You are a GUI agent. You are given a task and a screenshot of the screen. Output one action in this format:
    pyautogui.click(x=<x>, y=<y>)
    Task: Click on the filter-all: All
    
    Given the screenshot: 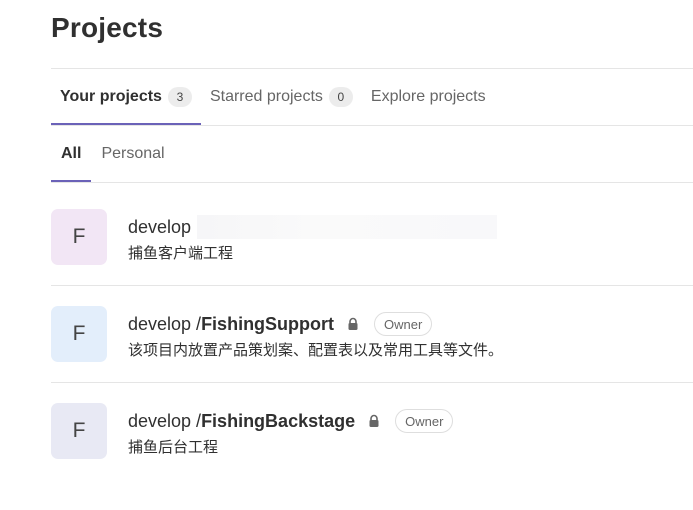 What is the action you would take?
    pyautogui.click(x=71, y=154)
    